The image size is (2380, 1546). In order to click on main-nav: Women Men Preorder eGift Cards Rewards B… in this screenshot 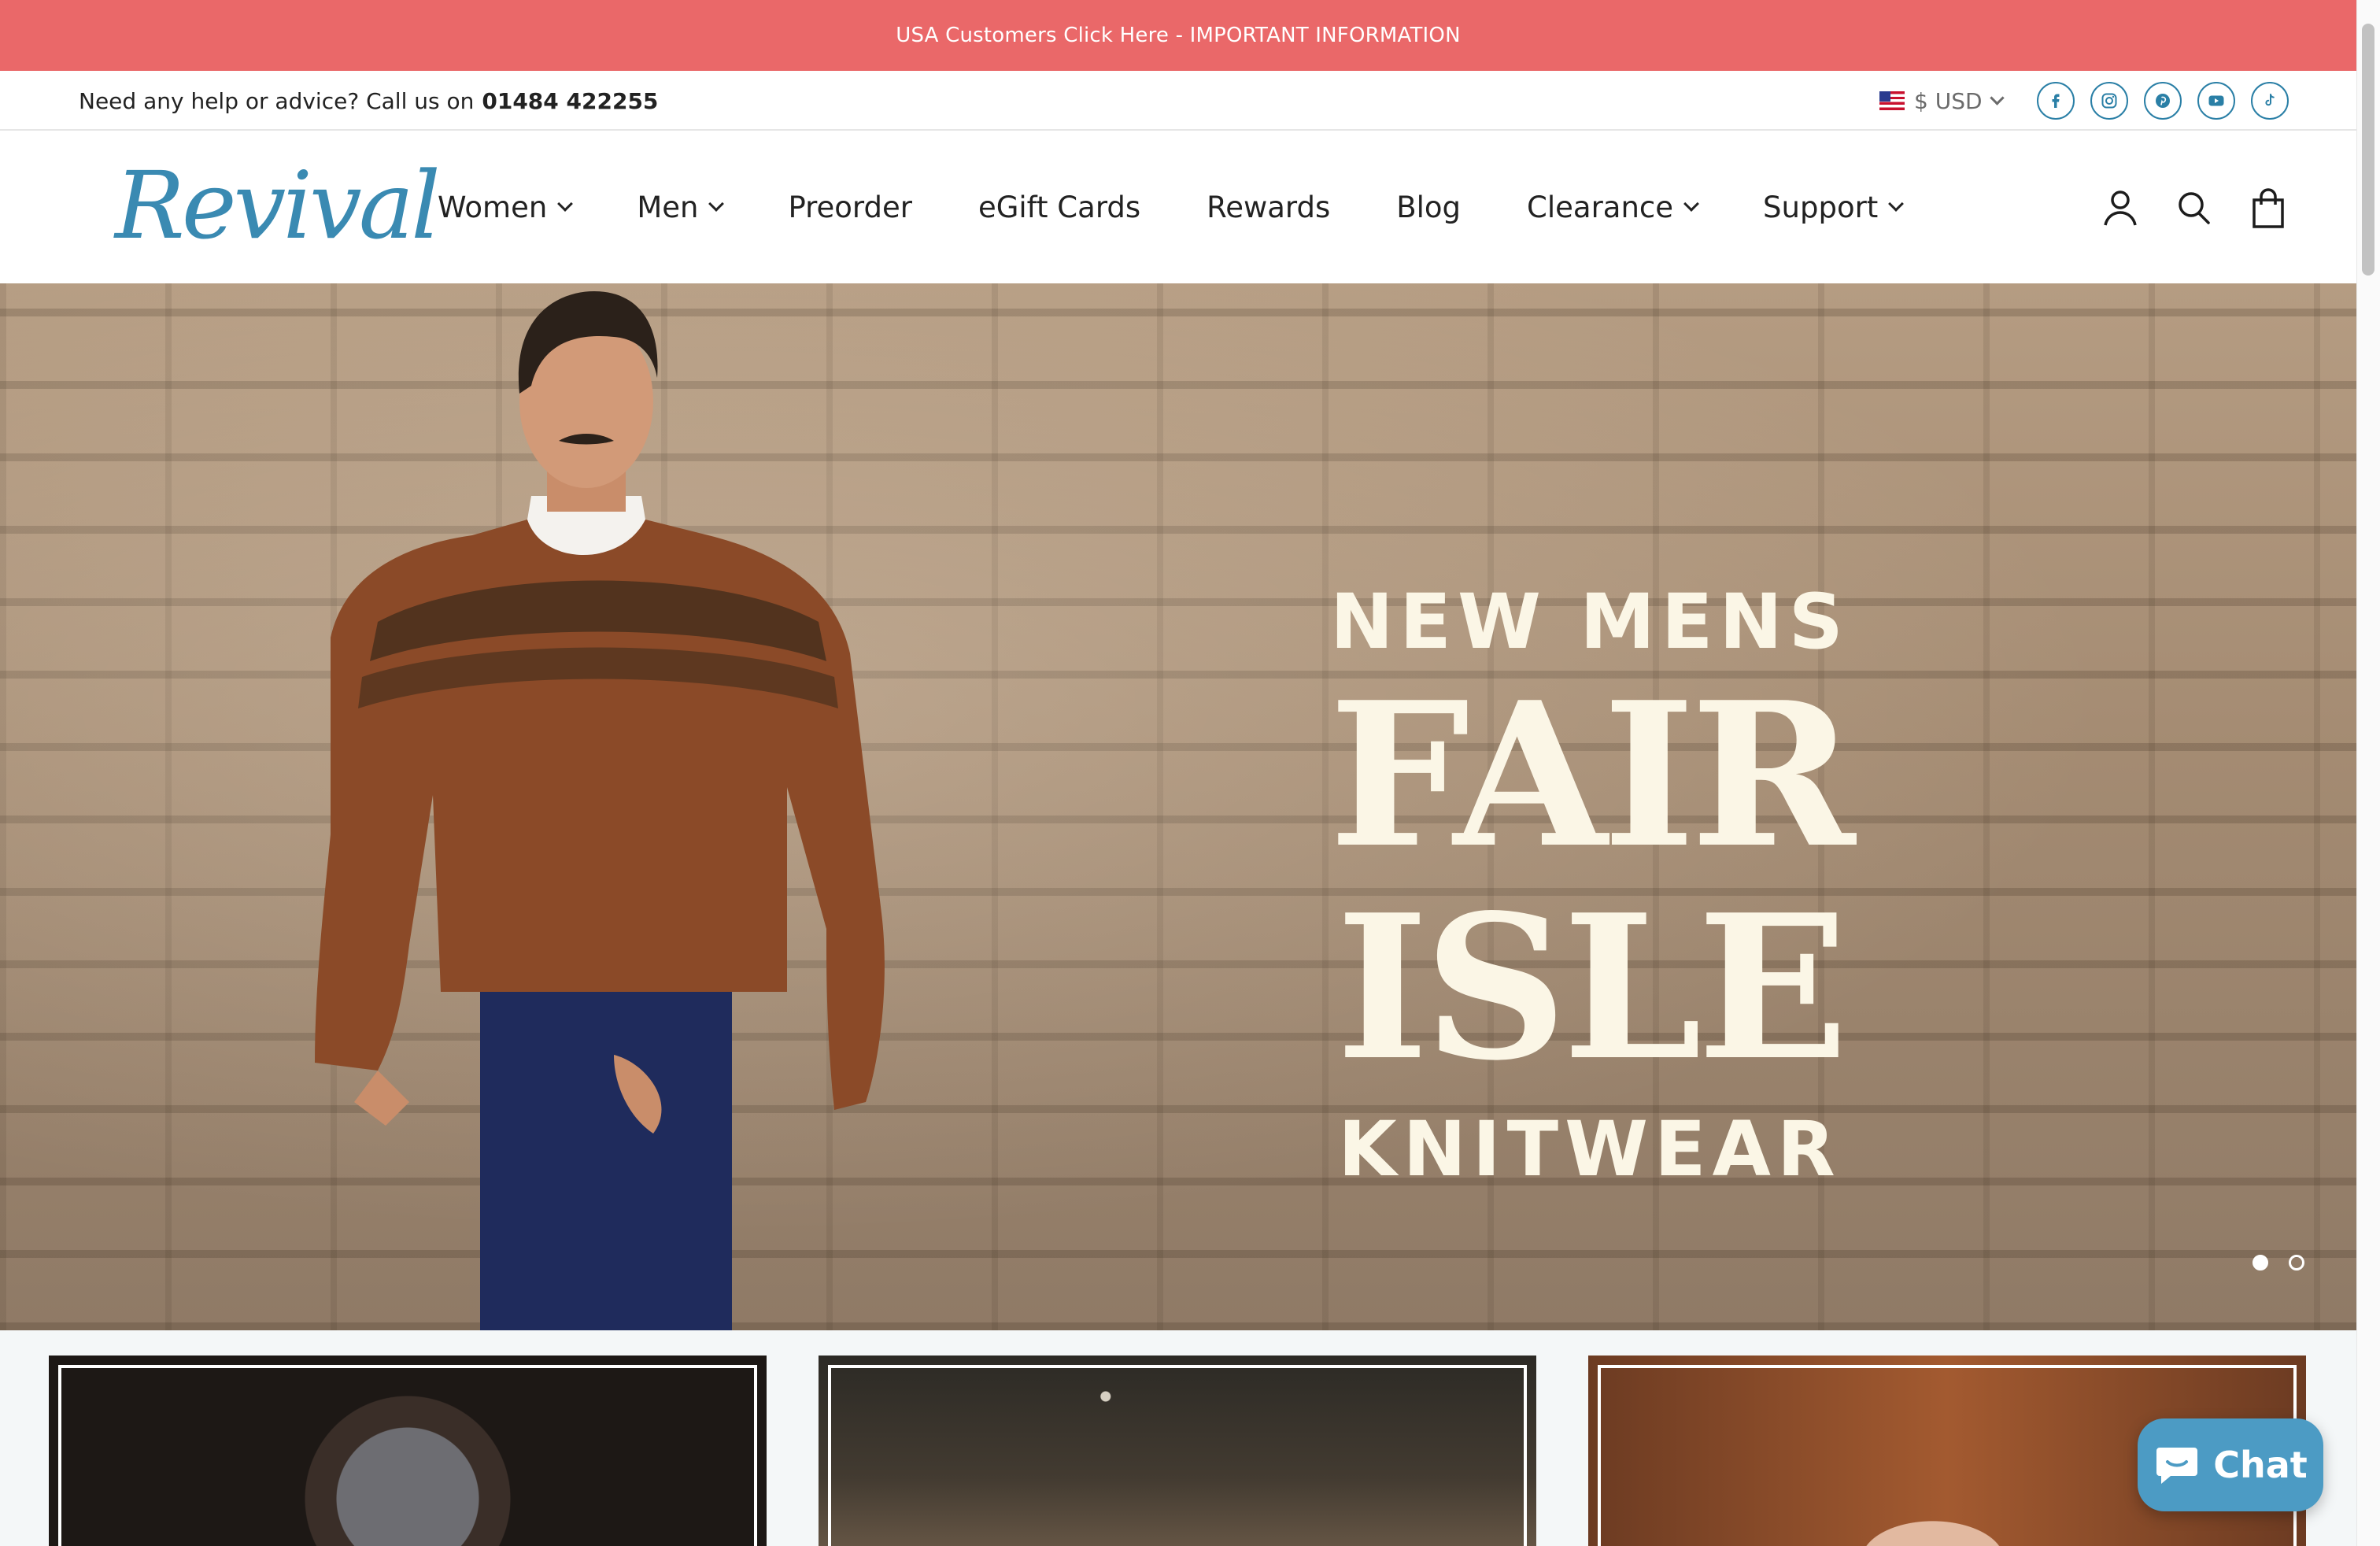, I will do `click(1203, 207)`.